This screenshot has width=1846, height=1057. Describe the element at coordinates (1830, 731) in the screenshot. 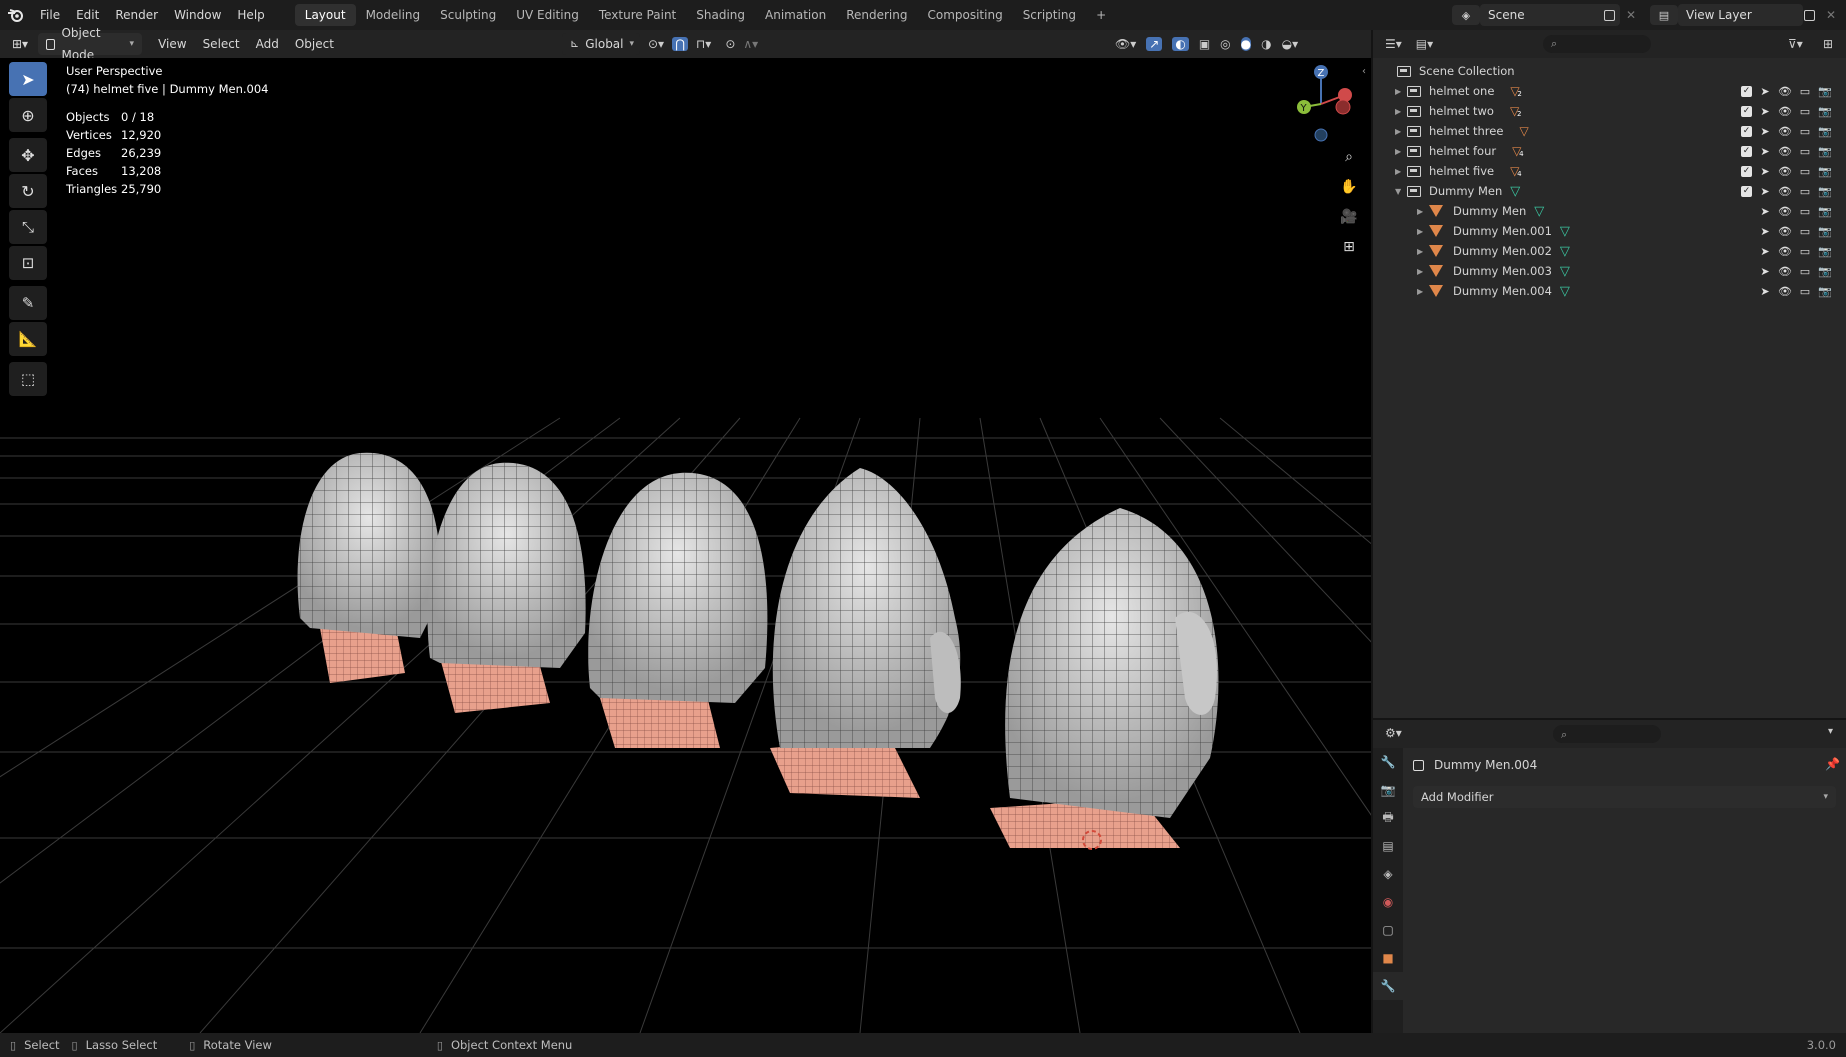

I see `options-chevron-icon: ▾` at that location.